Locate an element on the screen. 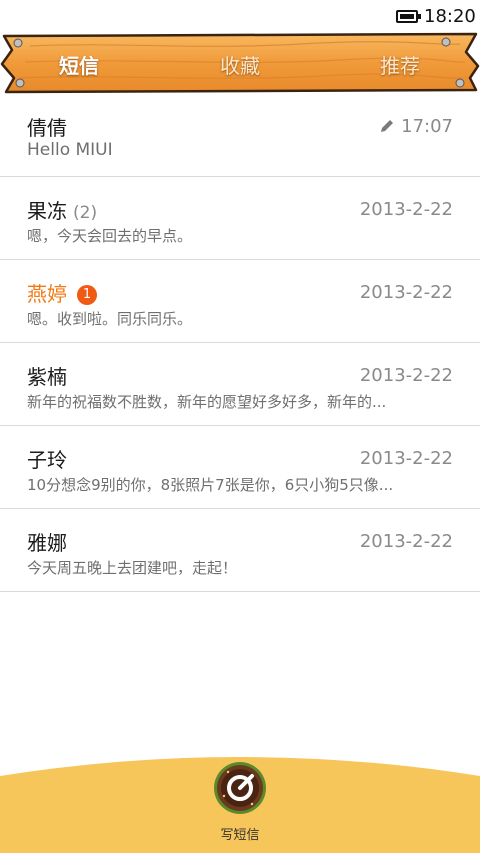 This screenshot has width=480, height=853. tab-favorites: 收藏 is located at coordinates (240, 64).